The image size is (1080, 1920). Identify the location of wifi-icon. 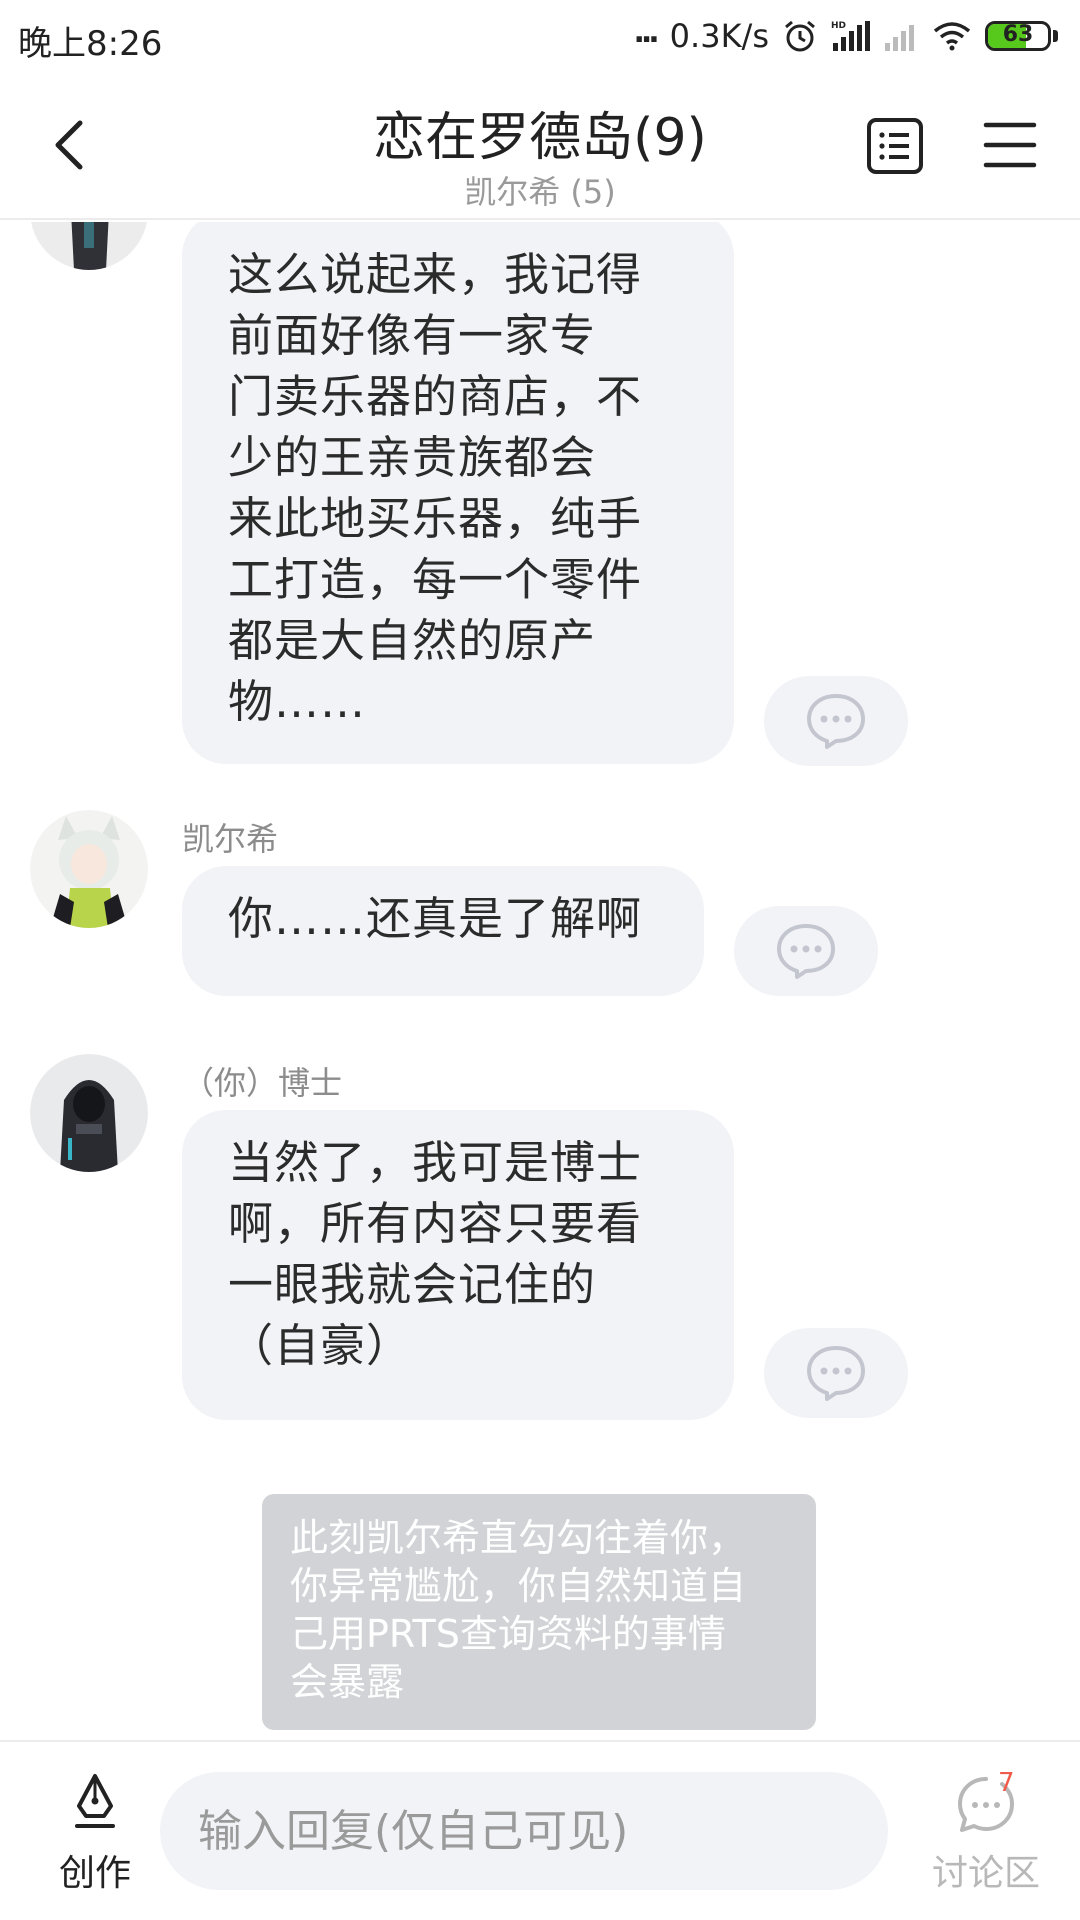
(952, 36).